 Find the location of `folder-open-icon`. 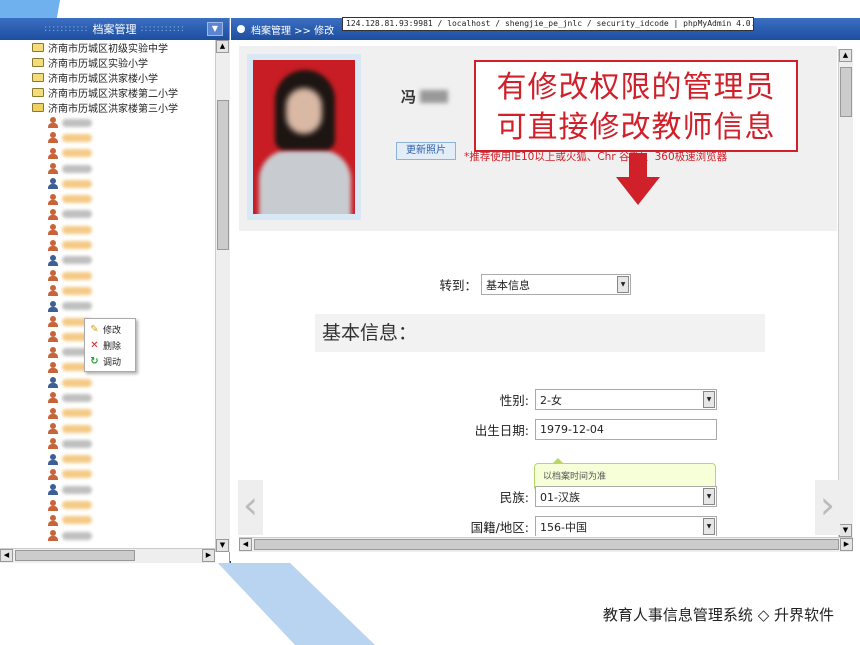

folder-open-icon is located at coordinates (38, 107).